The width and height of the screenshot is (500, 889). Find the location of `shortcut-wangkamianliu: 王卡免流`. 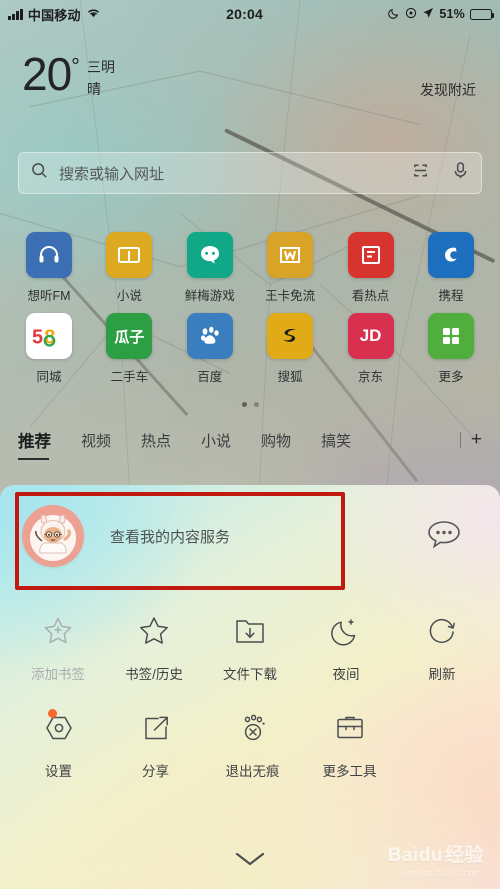

shortcut-wangkamianliu: 王卡免流 is located at coordinates (290, 268).